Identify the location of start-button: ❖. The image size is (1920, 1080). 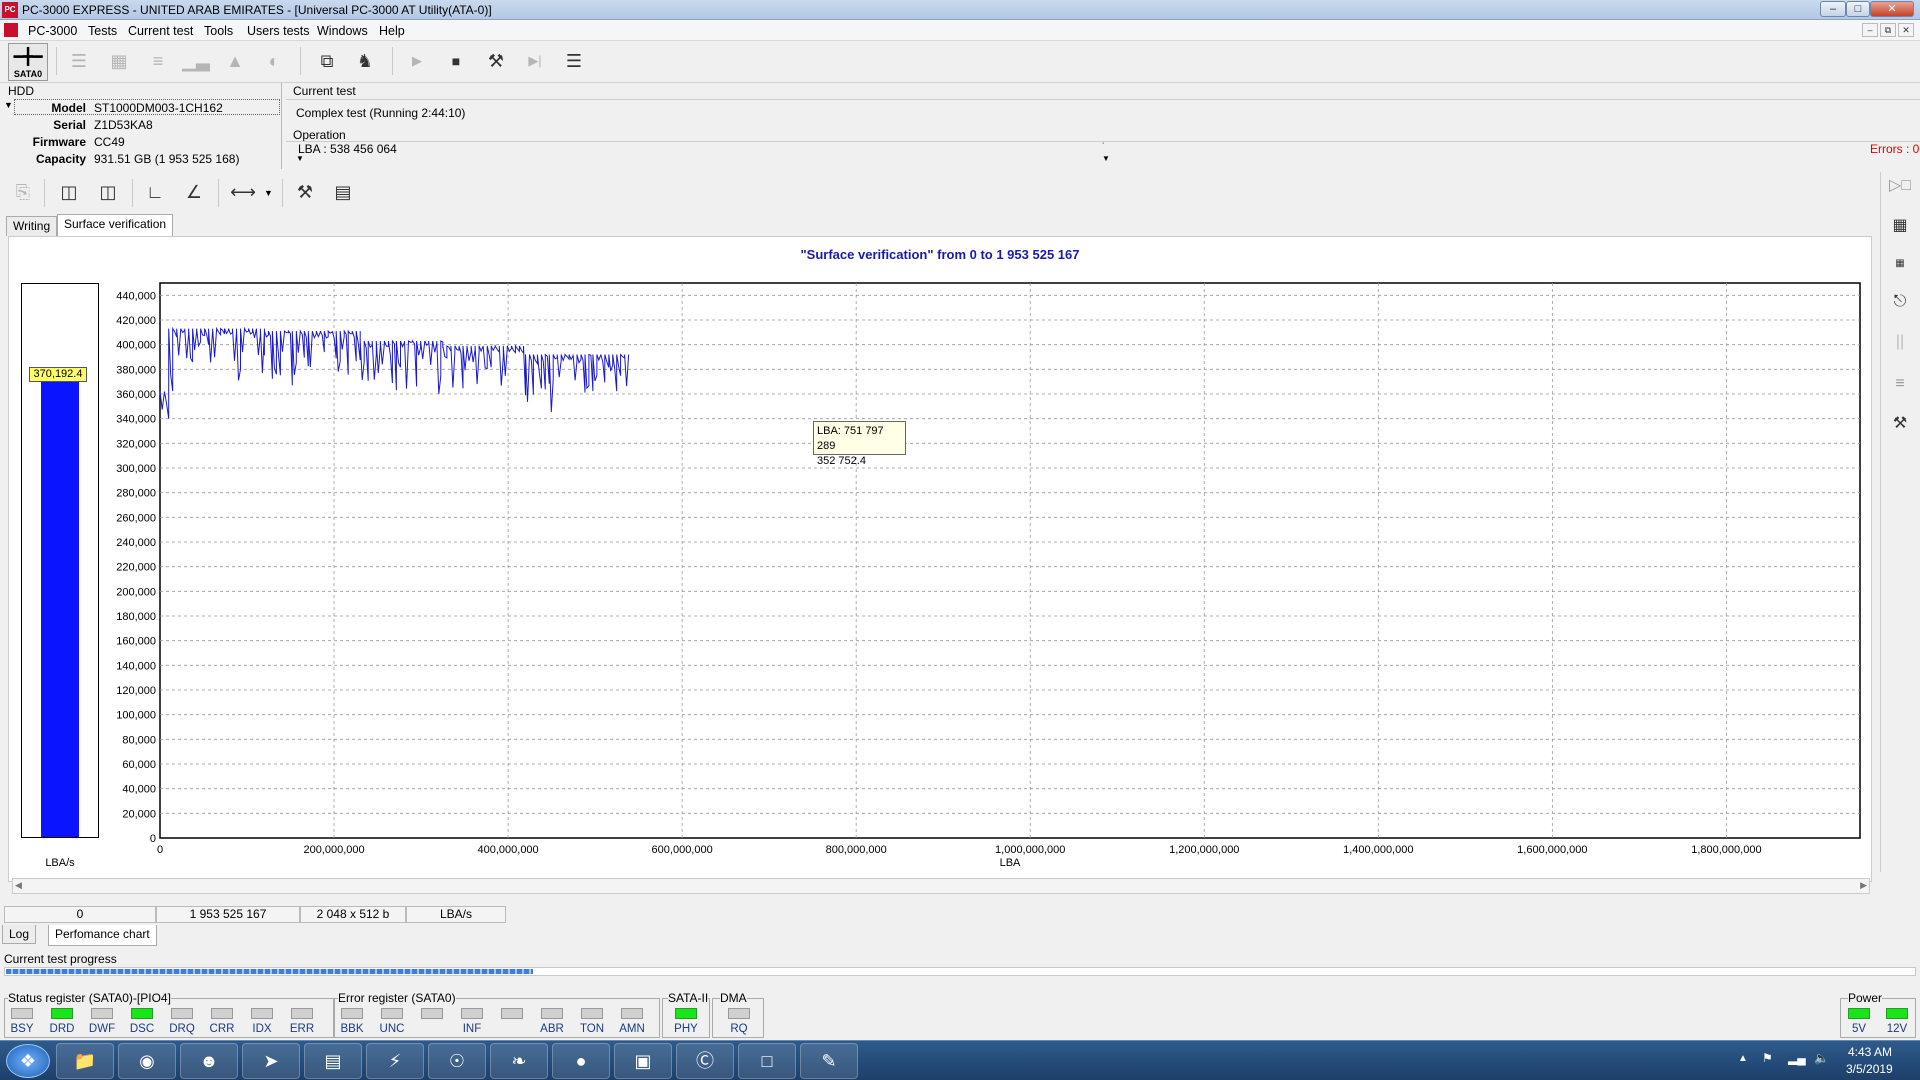
(28, 1061).